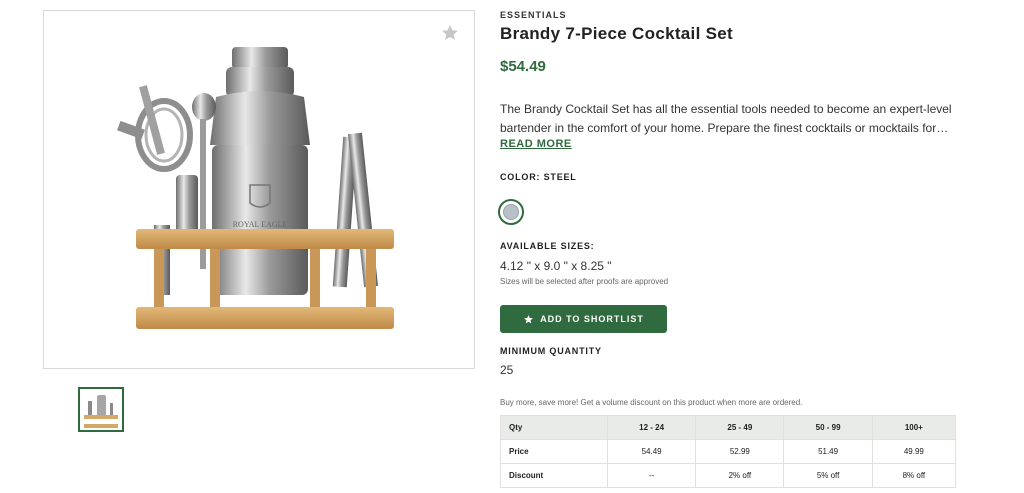  I want to click on swatch-fill, so click(511, 212).